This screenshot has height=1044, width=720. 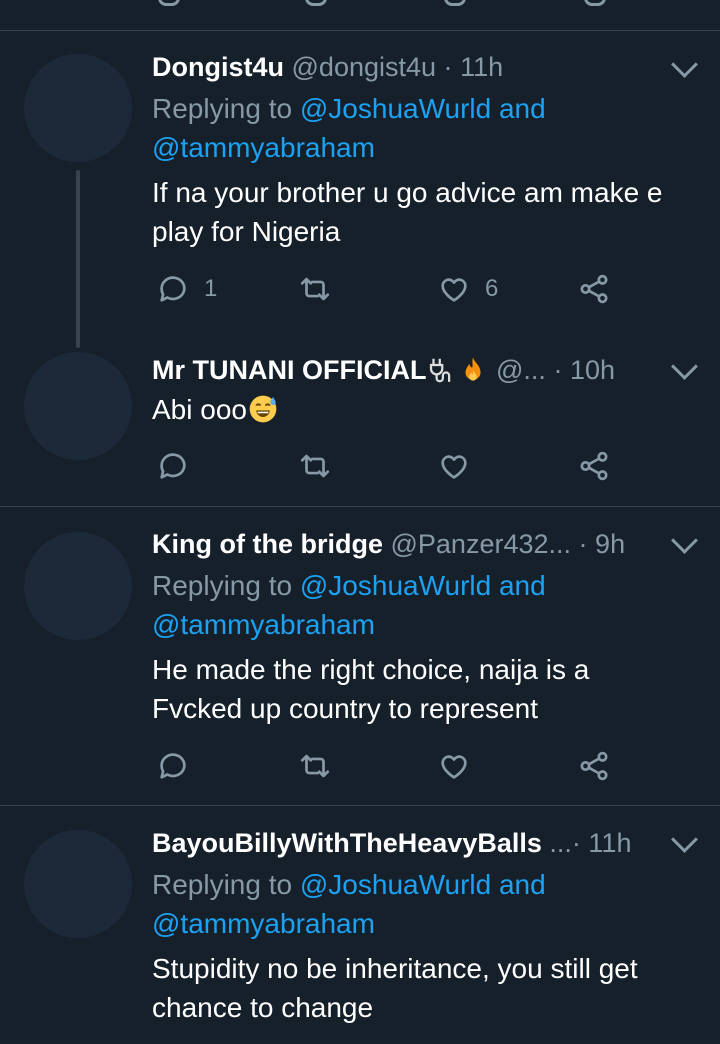 I want to click on tweet-text: Abi ooo, so click(x=427, y=409).